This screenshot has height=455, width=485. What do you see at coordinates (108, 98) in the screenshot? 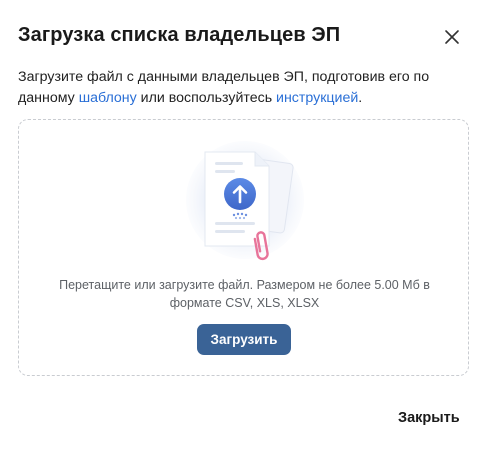
I see `template-link: шаблону` at bounding box center [108, 98].